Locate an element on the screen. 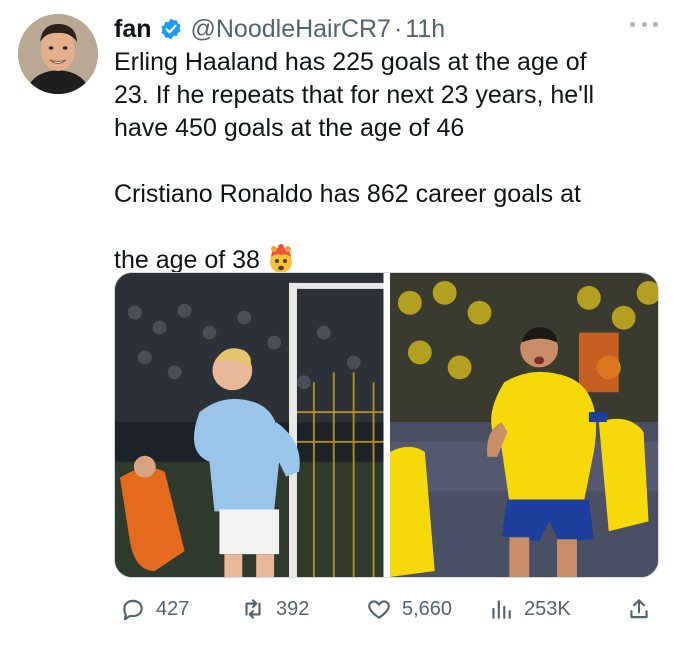 This screenshot has height=650, width=680. repost-arrows-icon is located at coordinates (253, 609).